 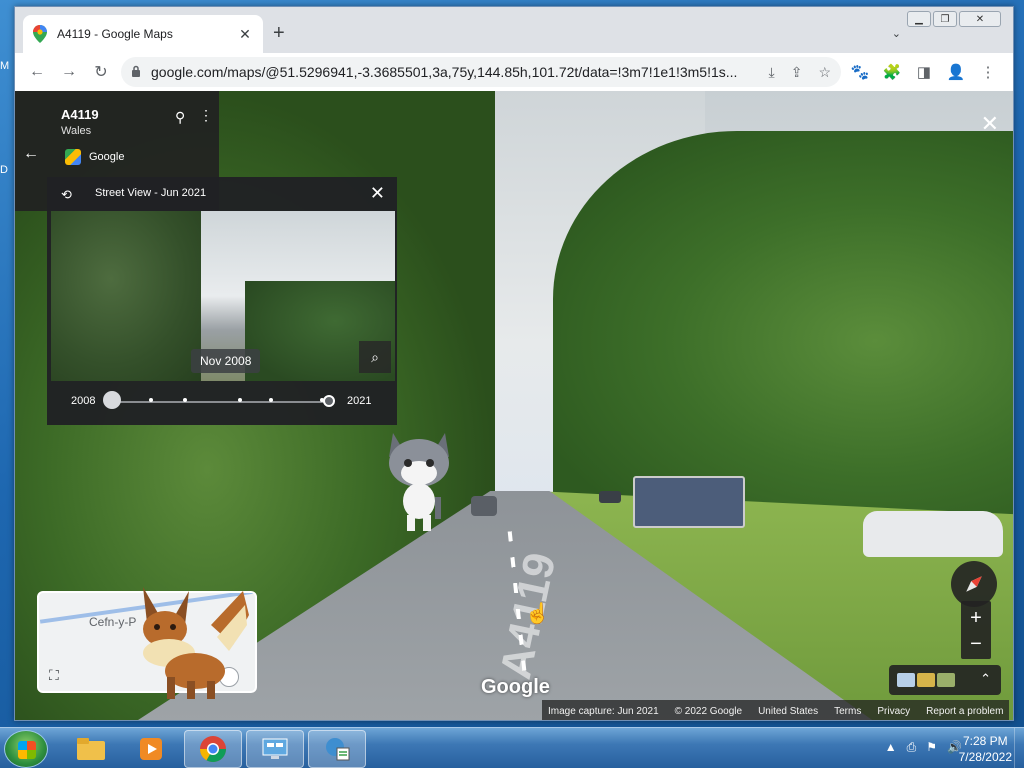 What do you see at coordinates (180, 117) in the screenshot?
I see `location-pin-icon: ⚲` at bounding box center [180, 117].